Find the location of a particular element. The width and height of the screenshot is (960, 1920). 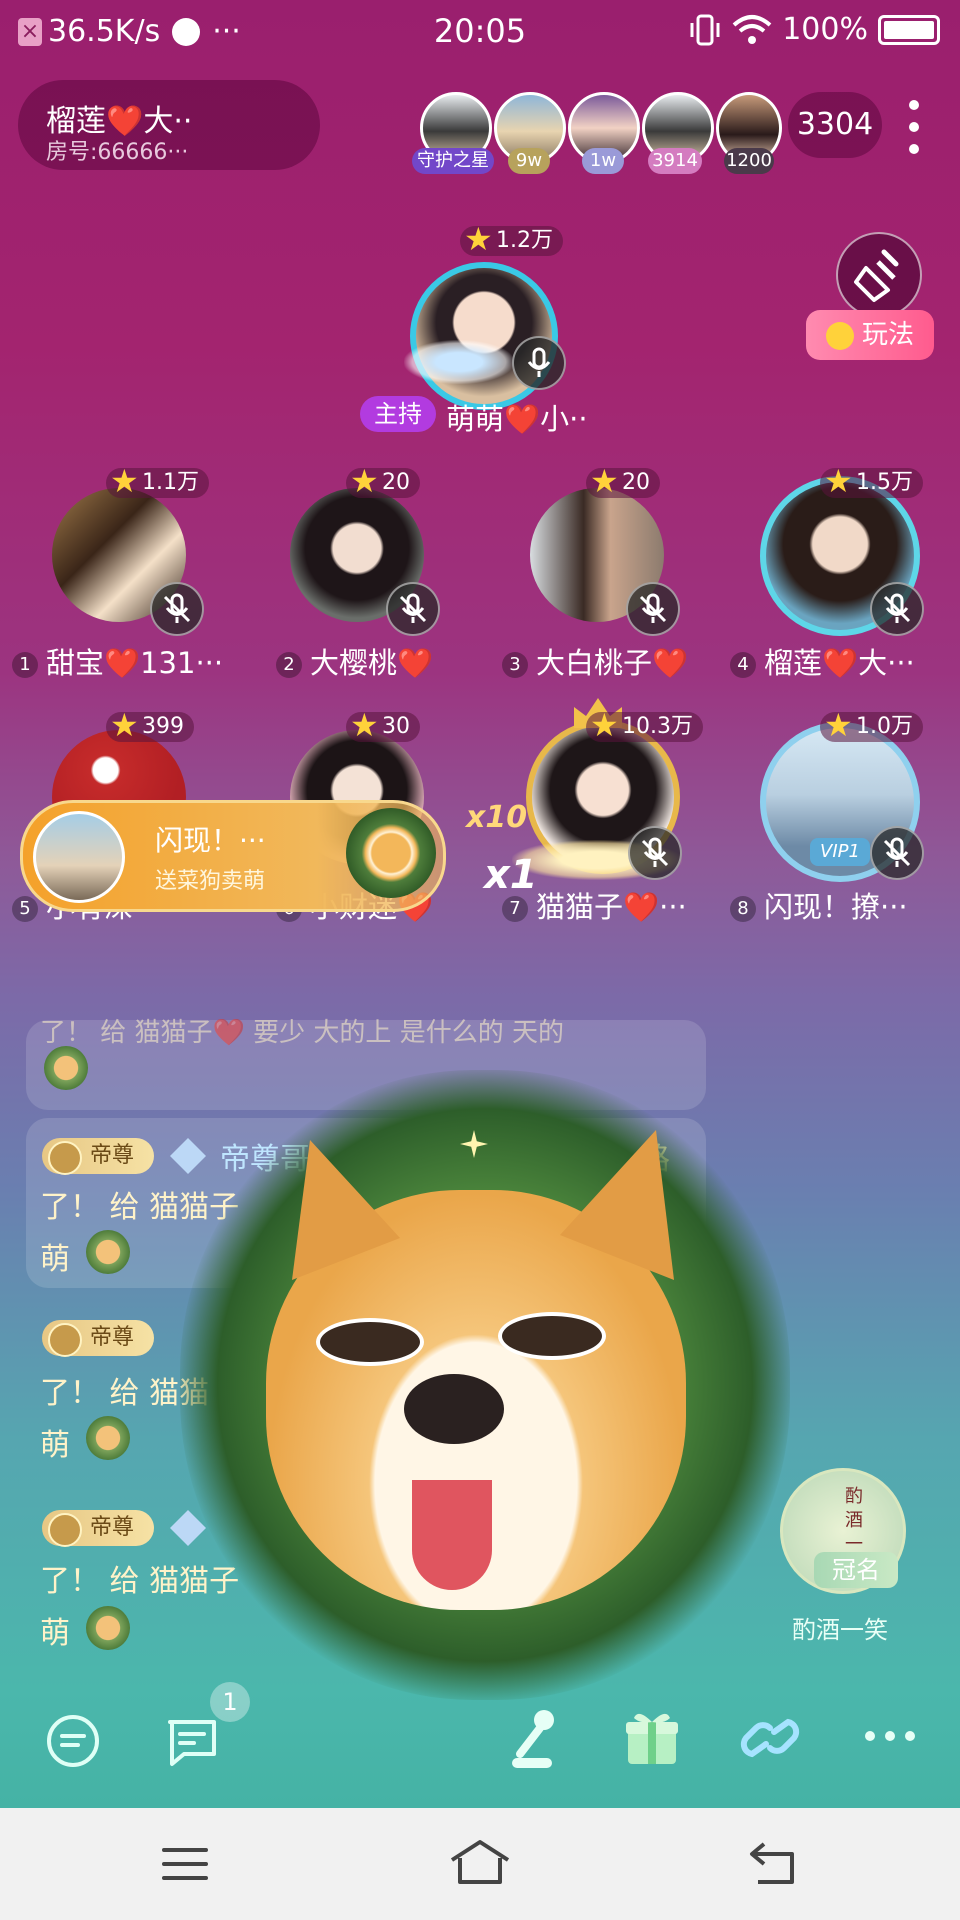

seat-number: 1 is located at coordinates (25, 665).